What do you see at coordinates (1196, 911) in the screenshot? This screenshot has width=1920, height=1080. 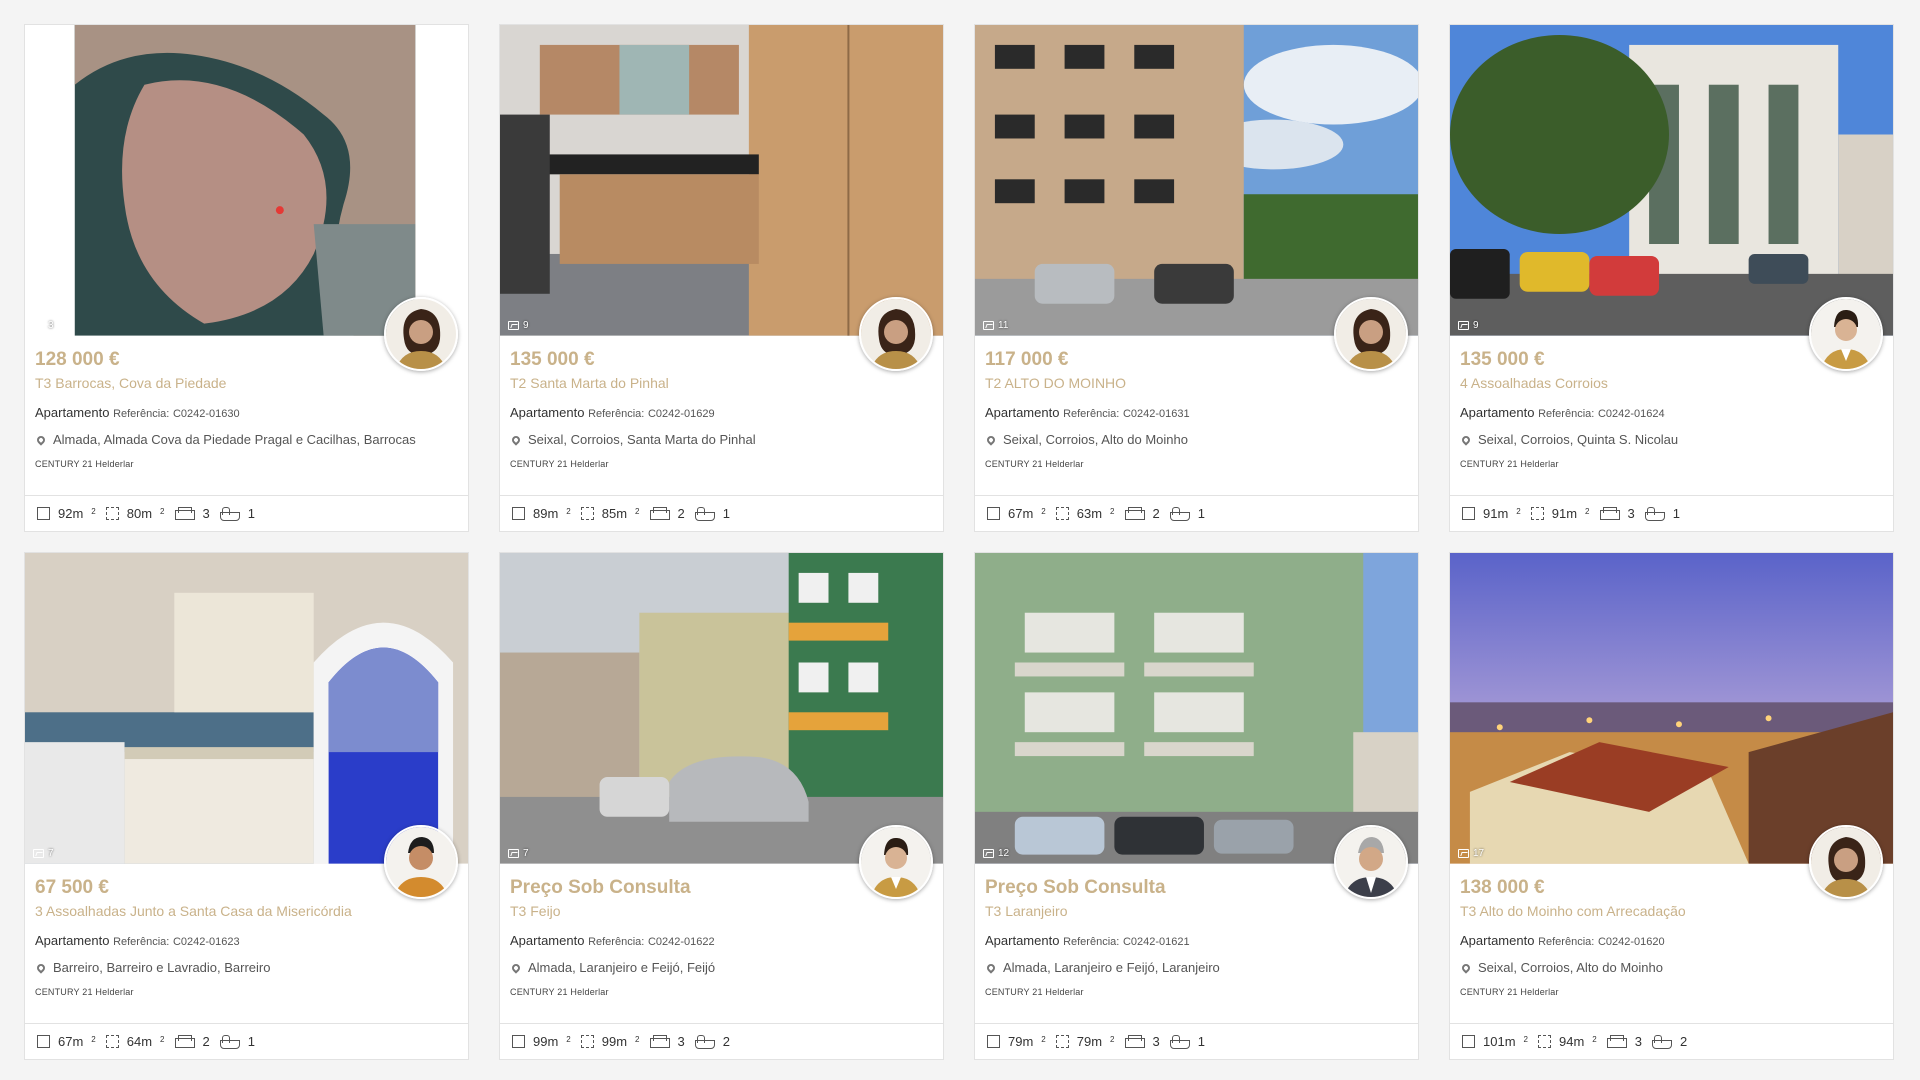 I see `listing-title: T3 Laranjeiro` at bounding box center [1196, 911].